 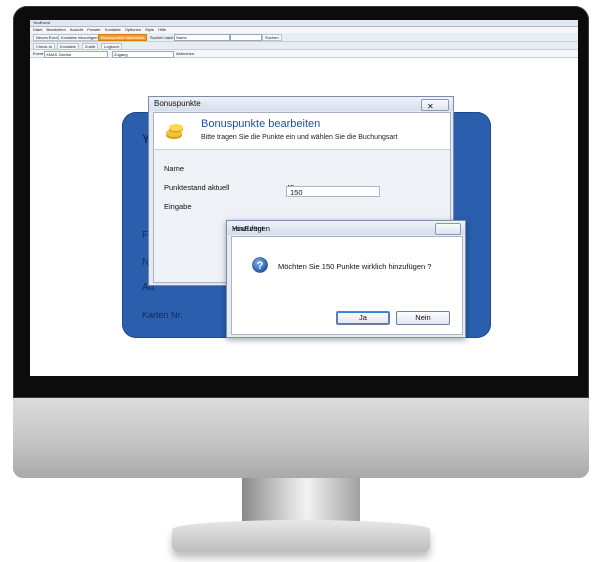 What do you see at coordinates (76, 54) in the screenshot?
I see `event-select: XMAS Zumba` at bounding box center [76, 54].